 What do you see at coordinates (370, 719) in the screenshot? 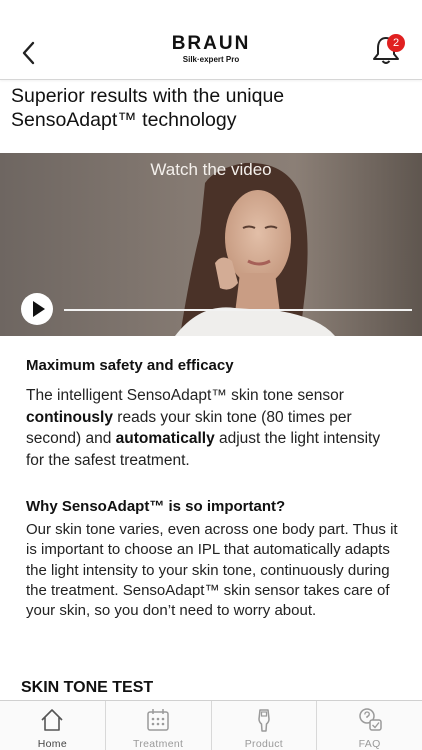
I see `faq-icon` at bounding box center [370, 719].